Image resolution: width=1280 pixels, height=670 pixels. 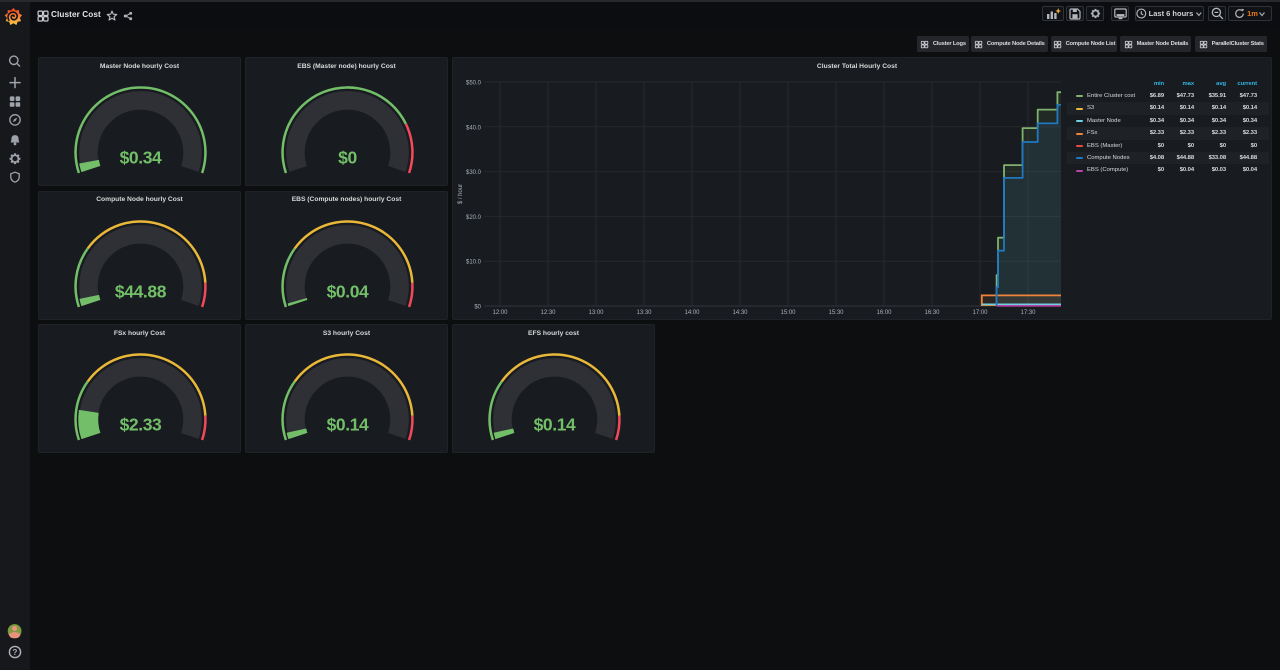 What do you see at coordinates (474, 84) in the screenshot?
I see `svg-text: $50.0` at bounding box center [474, 84].